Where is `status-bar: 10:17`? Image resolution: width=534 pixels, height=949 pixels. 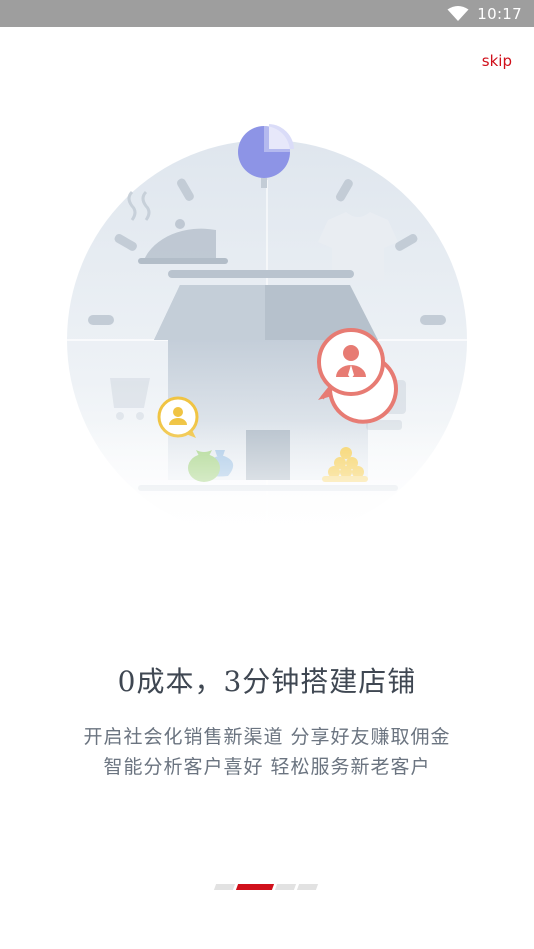
status-bar: 10:17 is located at coordinates (267, 13).